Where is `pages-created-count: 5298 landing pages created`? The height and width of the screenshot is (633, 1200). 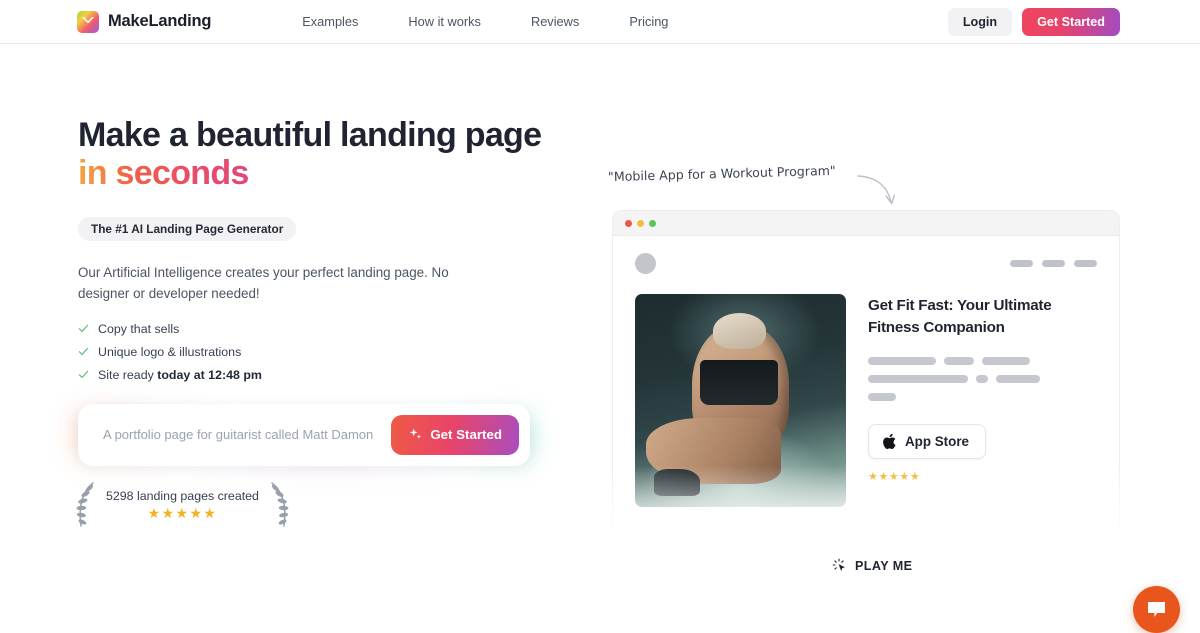
pages-created-count: 5298 landing pages created is located at coordinates (182, 495).